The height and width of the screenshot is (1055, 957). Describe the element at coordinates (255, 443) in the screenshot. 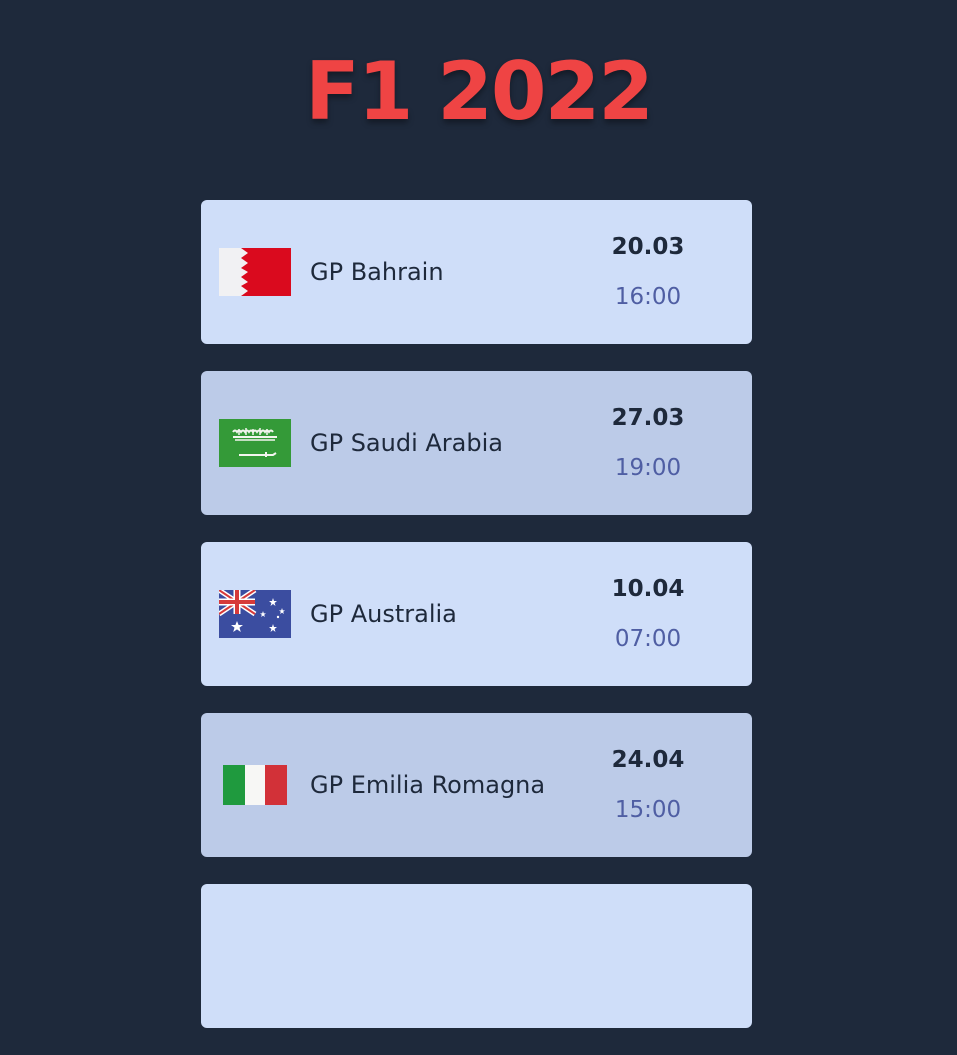

I see `saudi-arabia-flag-icon` at that location.